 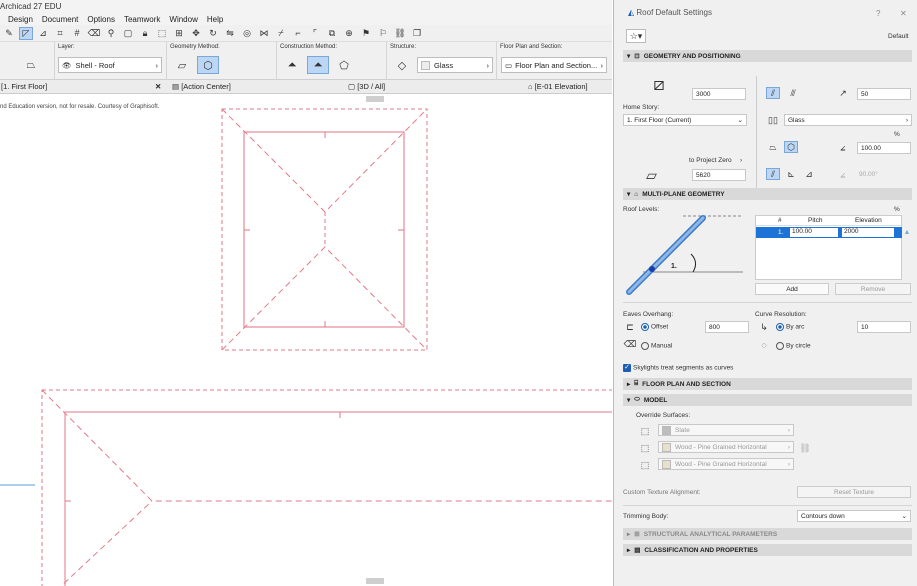 I want to click on adjust-icon: ⌿, so click(x=281, y=33).